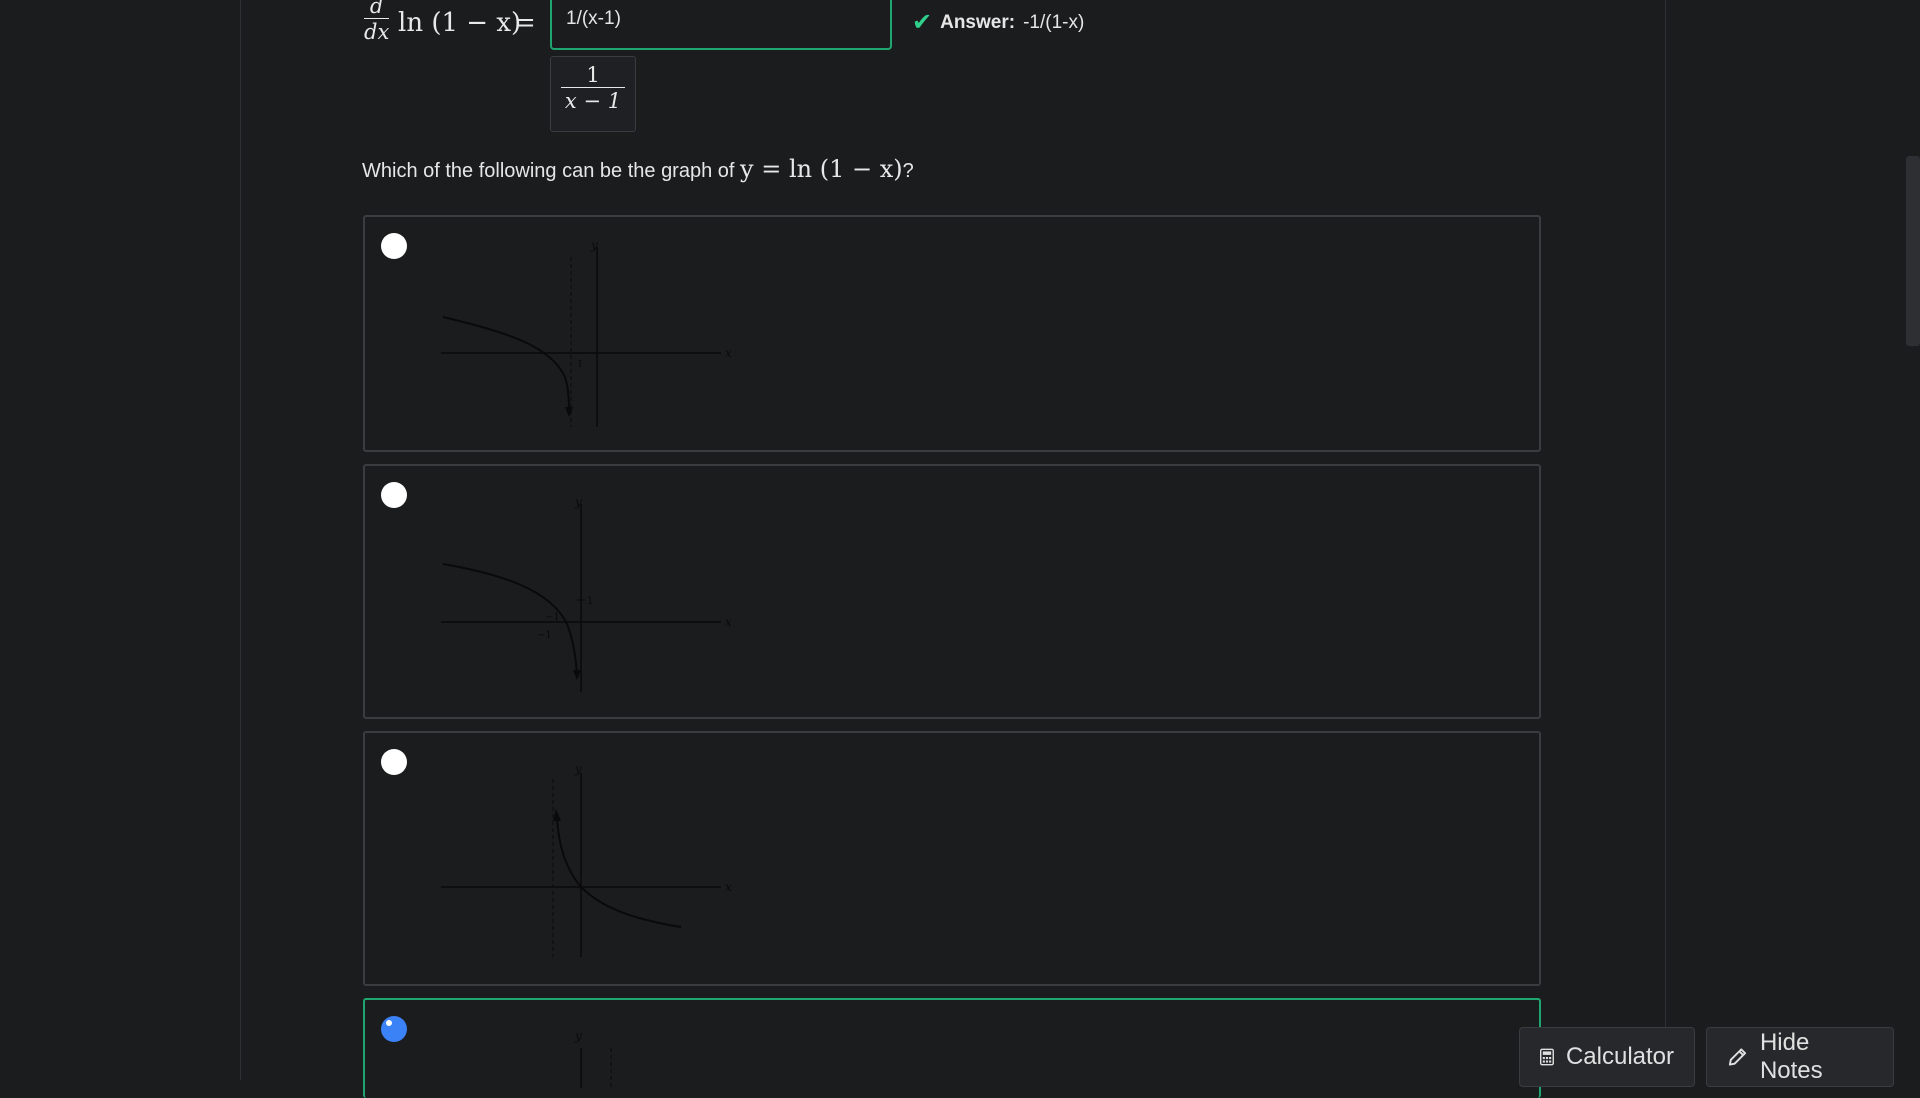  Describe the element at coordinates (1054, 22) in the screenshot. I see `answer-value: -1/(1-x)` at that location.